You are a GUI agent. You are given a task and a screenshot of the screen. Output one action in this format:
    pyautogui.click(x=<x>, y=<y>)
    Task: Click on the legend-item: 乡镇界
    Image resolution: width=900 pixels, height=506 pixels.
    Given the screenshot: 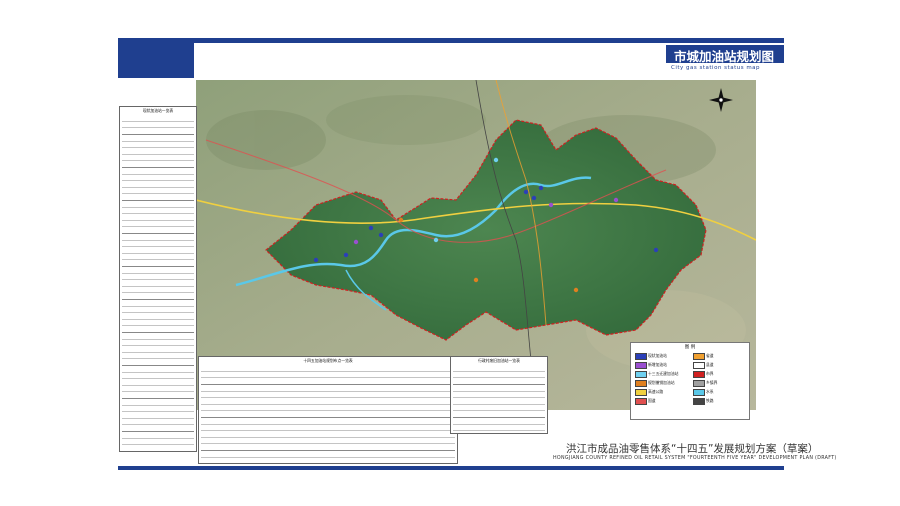 What is the action you would take?
    pyautogui.click(x=719, y=383)
    